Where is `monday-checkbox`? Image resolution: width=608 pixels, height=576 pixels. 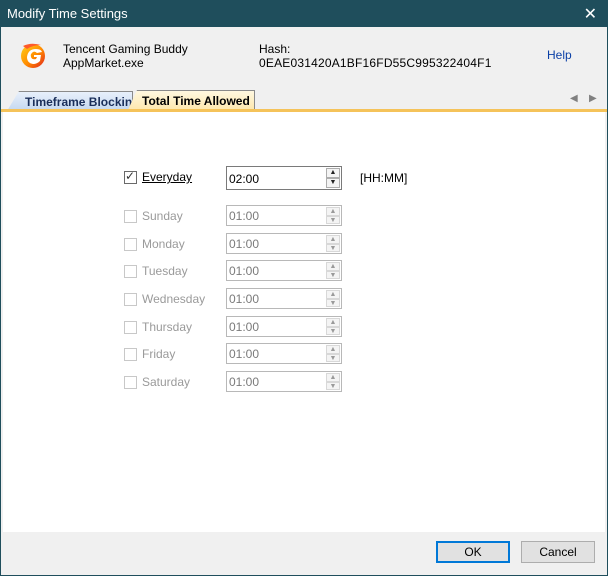
monday-checkbox is located at coordinates (130, 244).